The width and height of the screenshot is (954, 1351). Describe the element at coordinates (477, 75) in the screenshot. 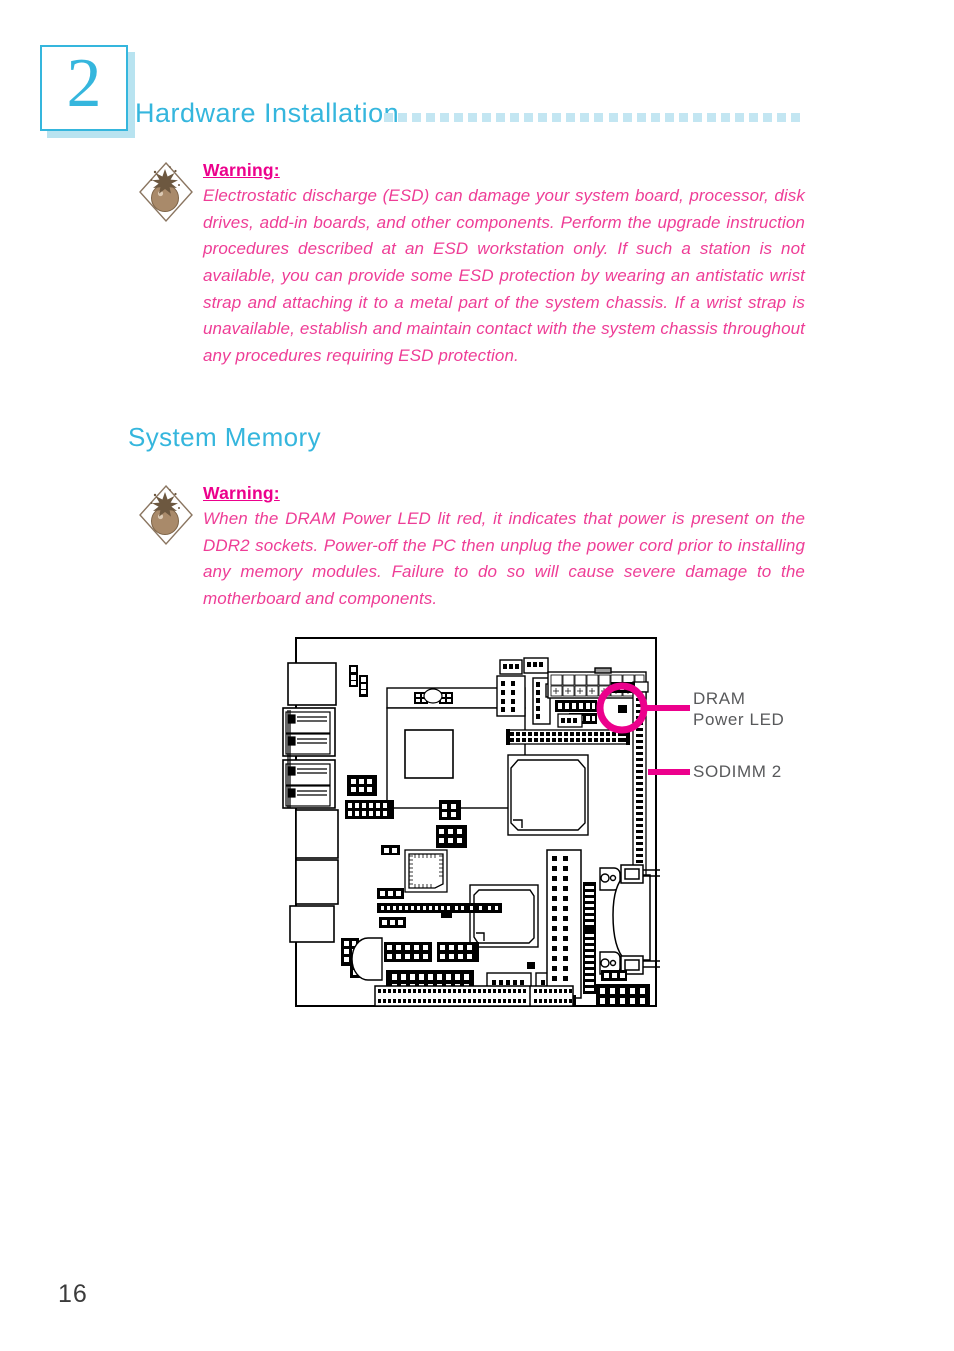

I see `page-header: 2 Hardware Installation` at that location.